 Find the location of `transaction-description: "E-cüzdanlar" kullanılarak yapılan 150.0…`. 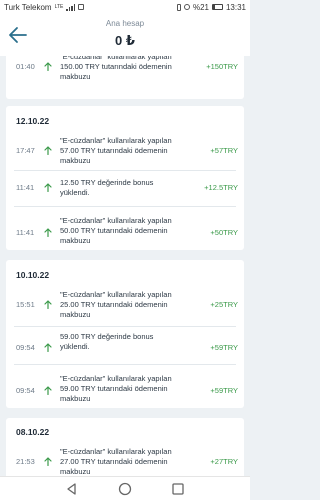

transaction-description: "E-cüzdanlar" kullanılarak yapılan 150.0… is located at coordinates (116, 68).